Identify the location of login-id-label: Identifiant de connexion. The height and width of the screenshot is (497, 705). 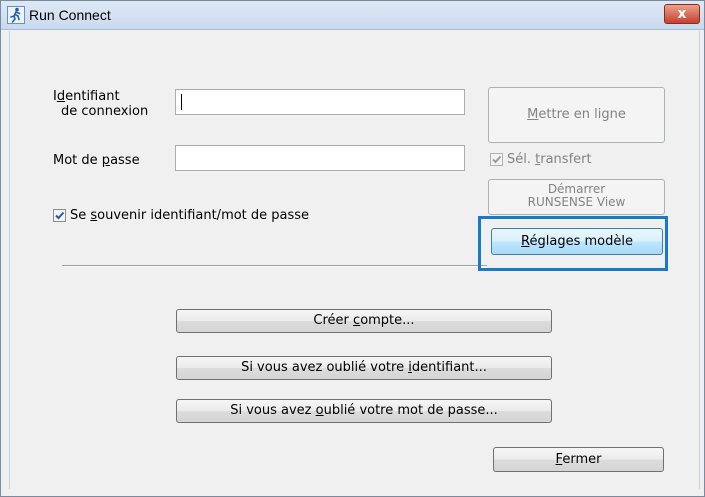
(101, 104).